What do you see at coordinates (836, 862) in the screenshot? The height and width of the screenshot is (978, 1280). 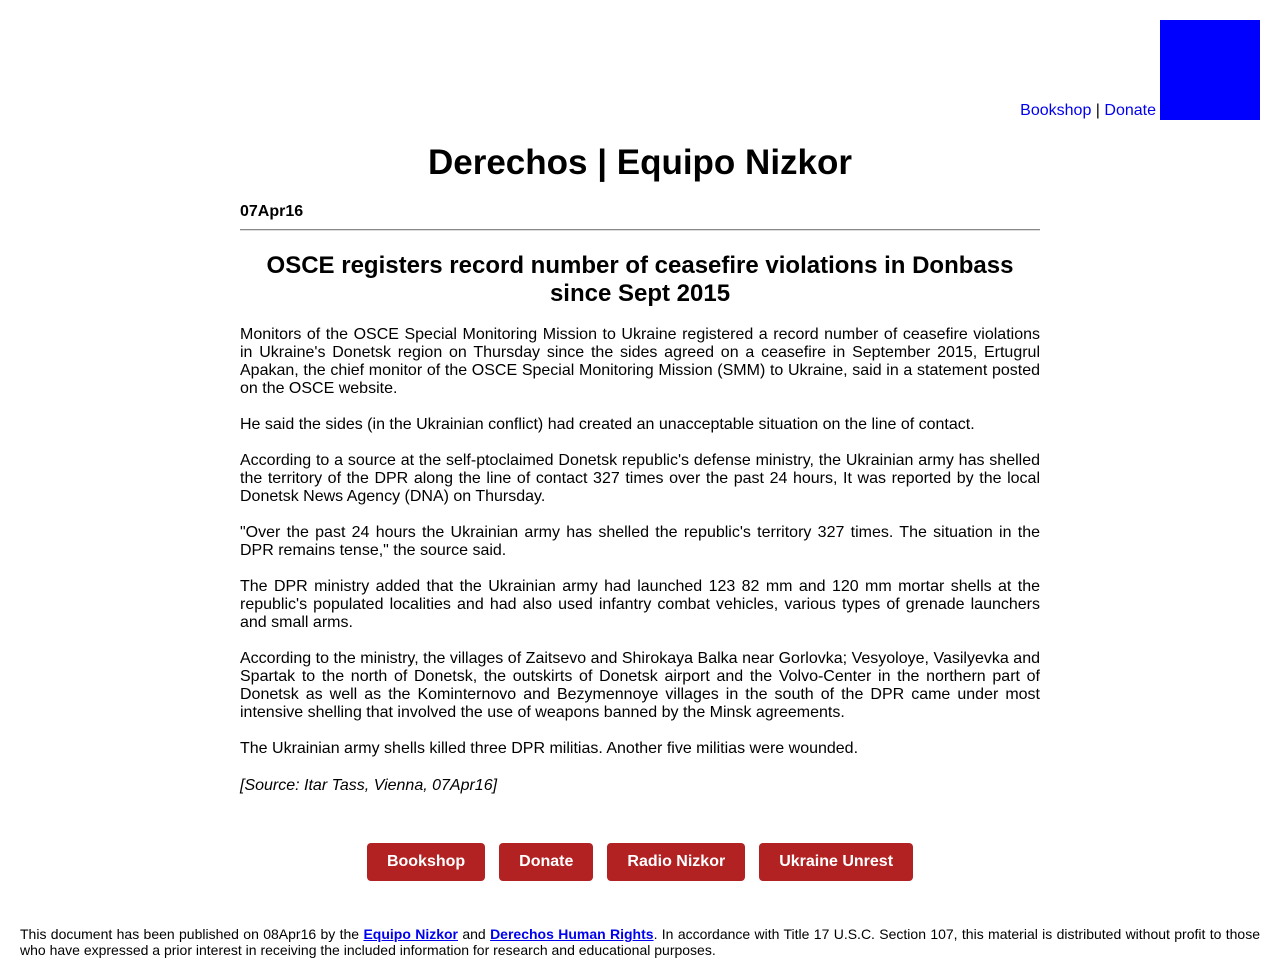 I see `ukraine-unrest-button: Ukraine Unrest` at bounding box center [836, 862].